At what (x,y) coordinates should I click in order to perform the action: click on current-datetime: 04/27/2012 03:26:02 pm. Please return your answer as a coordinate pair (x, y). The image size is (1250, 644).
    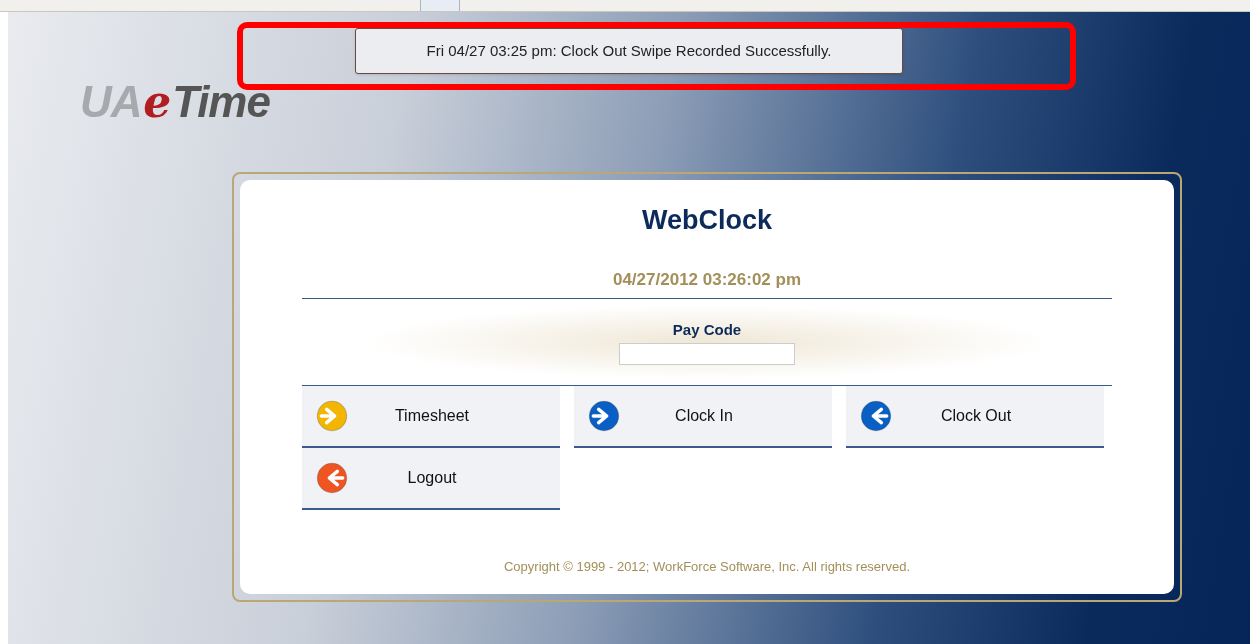
    Looking at the image, I should click on (707, 279).